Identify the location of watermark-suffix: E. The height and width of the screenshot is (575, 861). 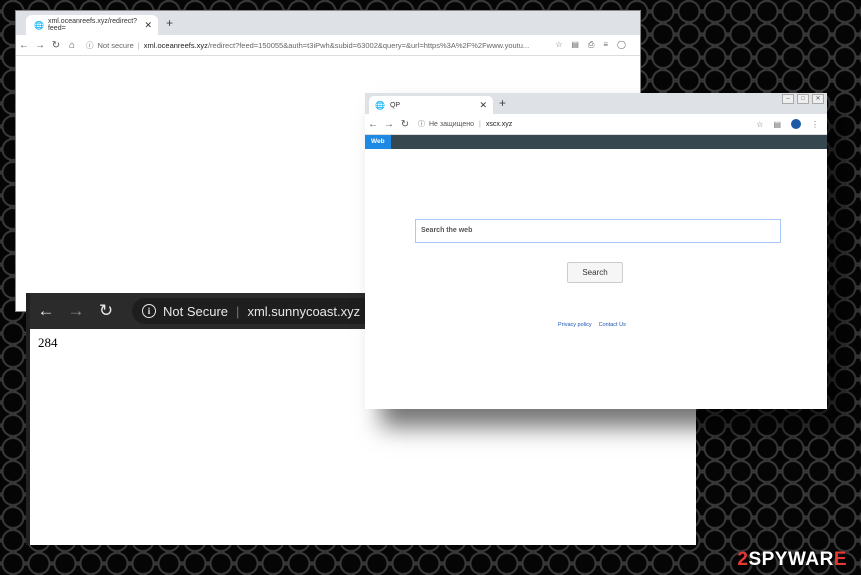
(840, 559).